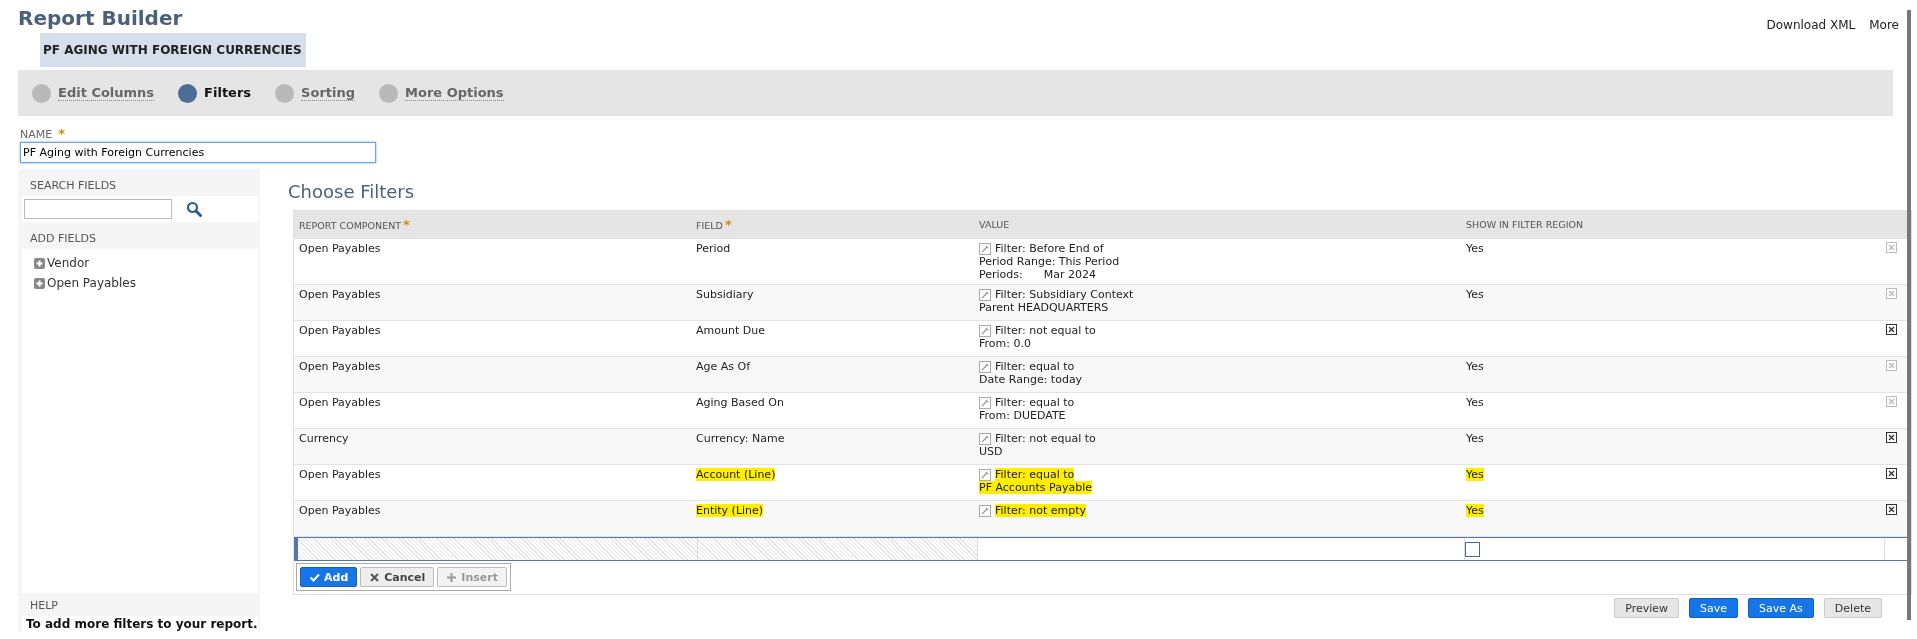 Image resolution: width=1917 pixels, height=639 pixels. I want to click on filter-value: Parent HEADQUARTERS, so click(1044, 307).